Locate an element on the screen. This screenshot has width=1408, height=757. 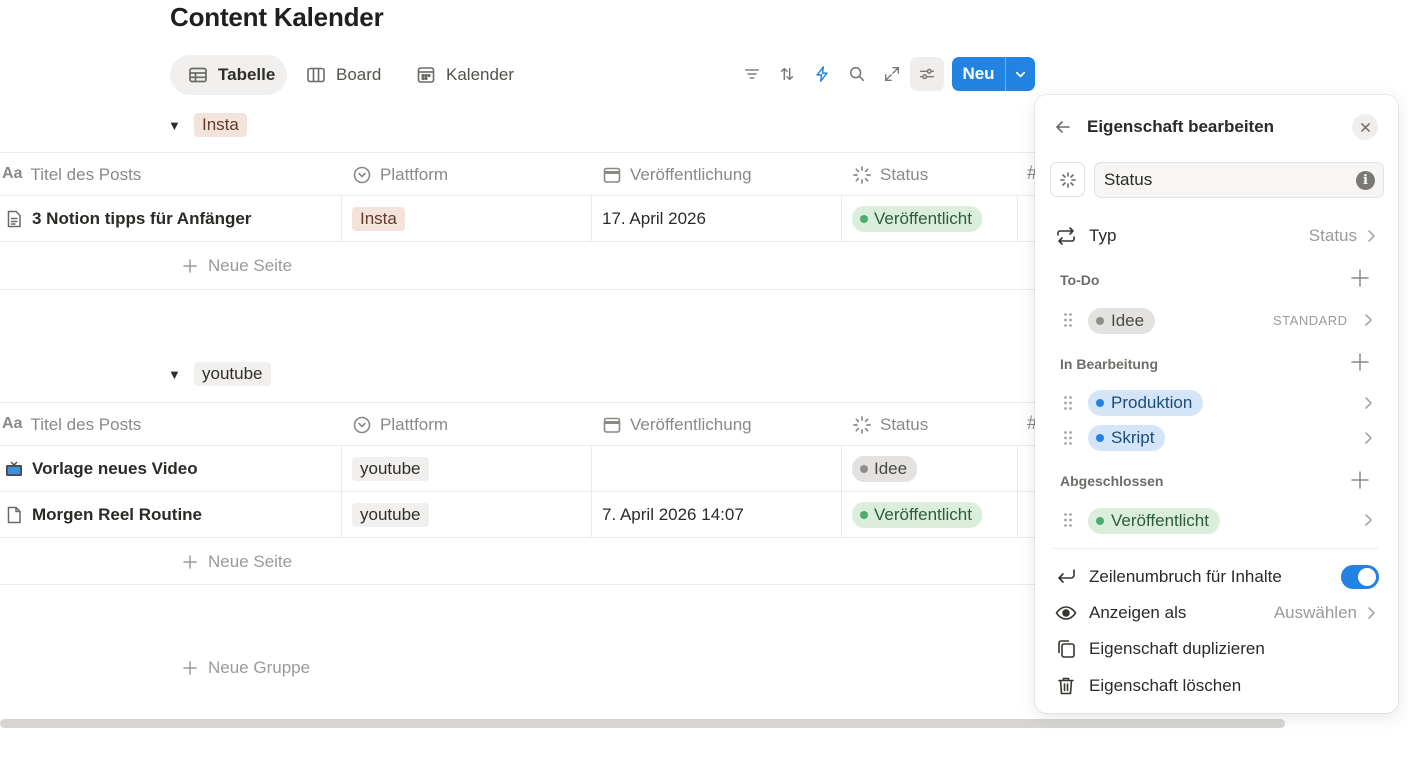
sort-button is located at coordinates (787, 74).